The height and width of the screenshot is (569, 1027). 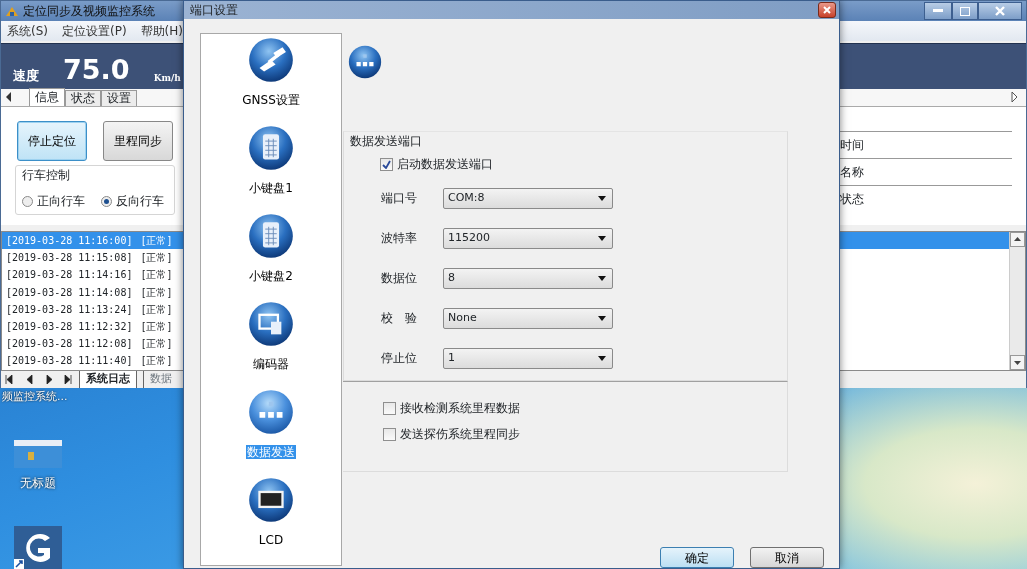 What do you see at coordinates (167, 78) in the screenshot?
I see `speed-unit: Km/h` at bounding box center [167, 78].